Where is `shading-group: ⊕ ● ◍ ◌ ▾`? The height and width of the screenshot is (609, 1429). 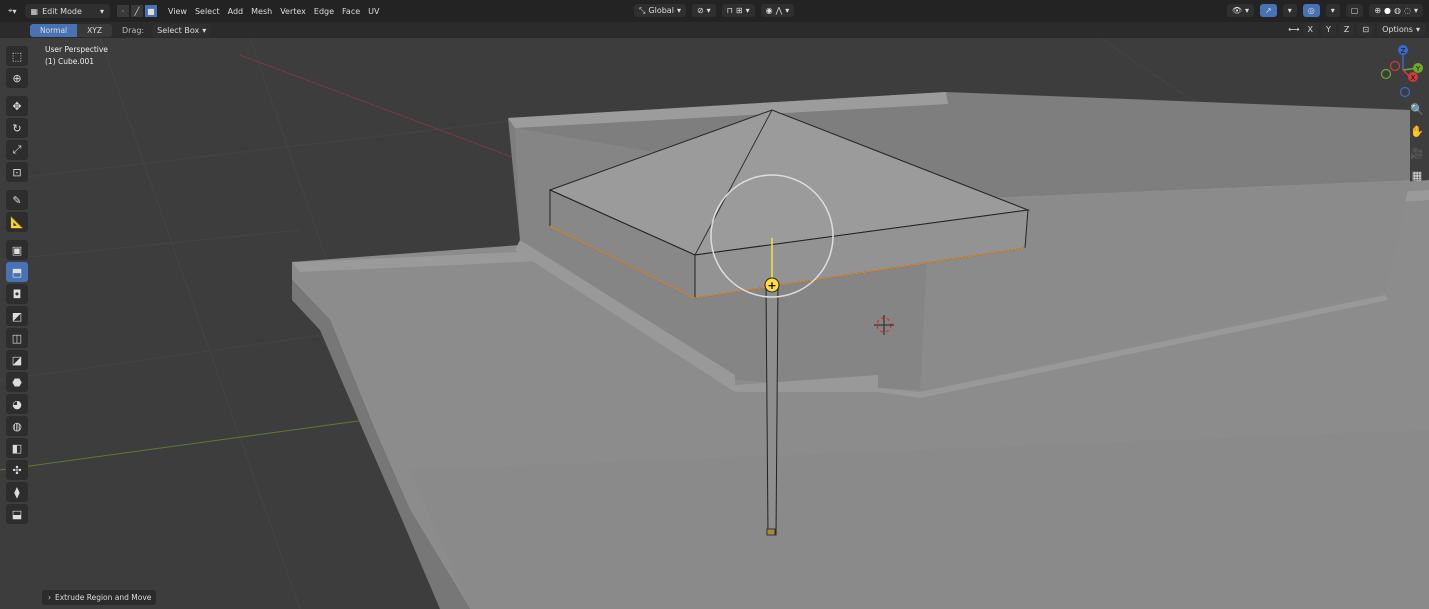
shading-group: ⊕ ● ◍ ◌ ▾ is located at coordinates (1396, 10).